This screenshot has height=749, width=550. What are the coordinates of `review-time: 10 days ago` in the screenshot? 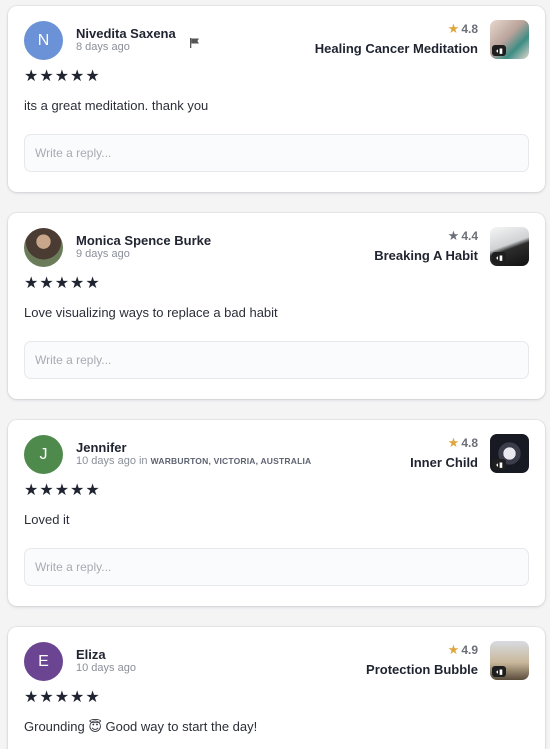 It's located at (106, 668).